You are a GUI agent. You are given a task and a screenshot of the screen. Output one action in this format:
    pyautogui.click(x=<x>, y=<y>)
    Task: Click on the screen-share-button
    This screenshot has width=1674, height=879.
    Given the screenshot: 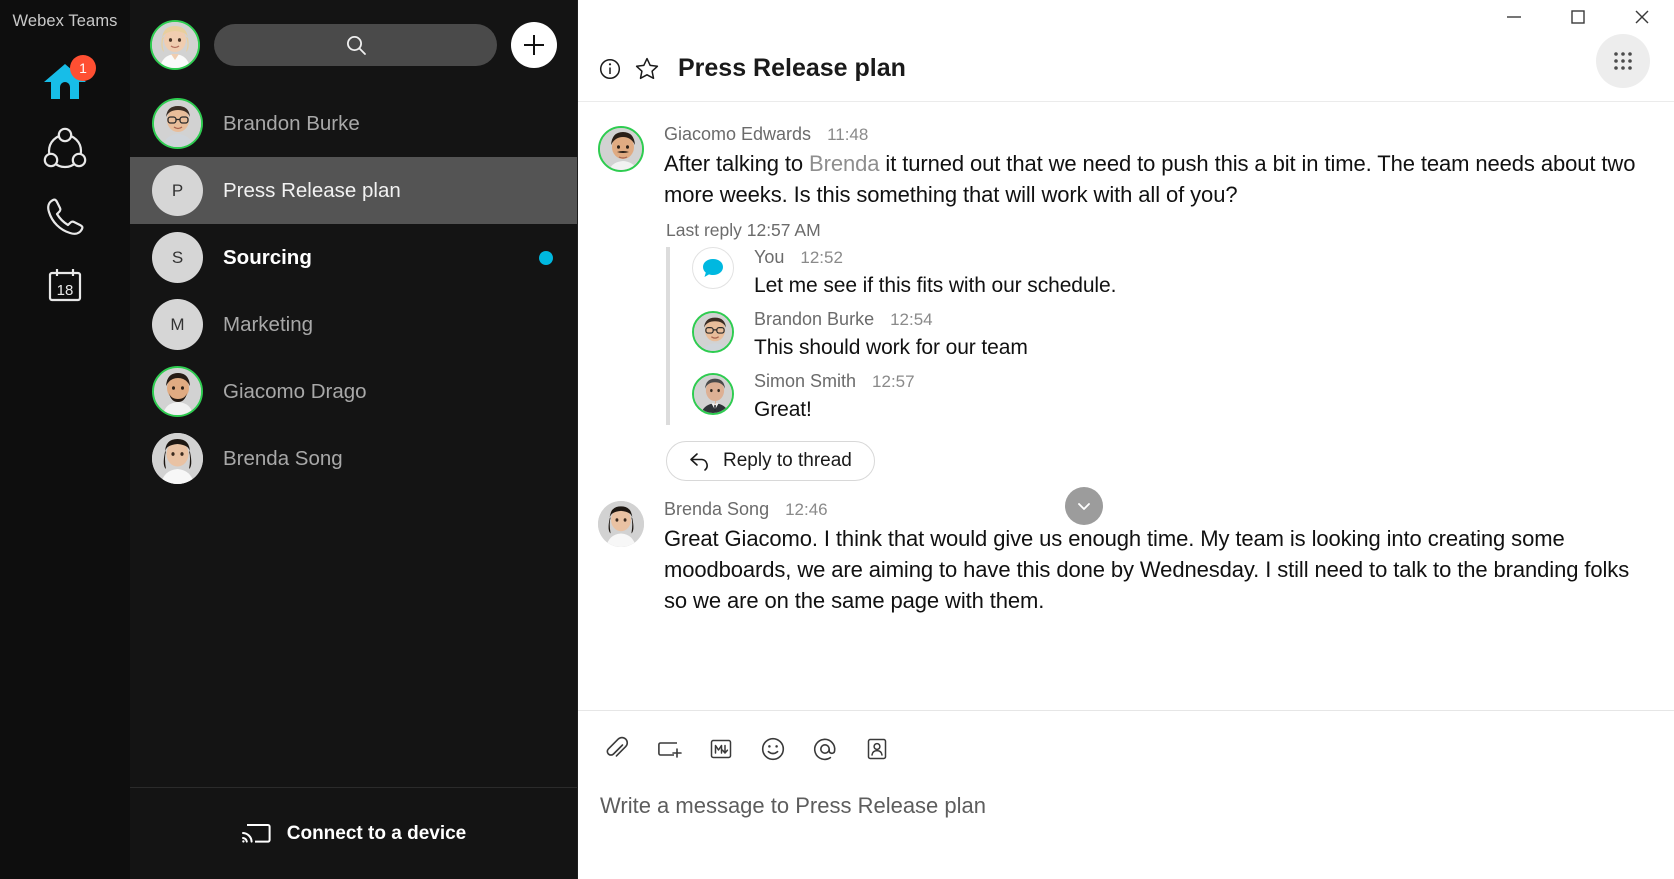 What is the action you would take?
    pyautogui.click(x=669, y=749)
    